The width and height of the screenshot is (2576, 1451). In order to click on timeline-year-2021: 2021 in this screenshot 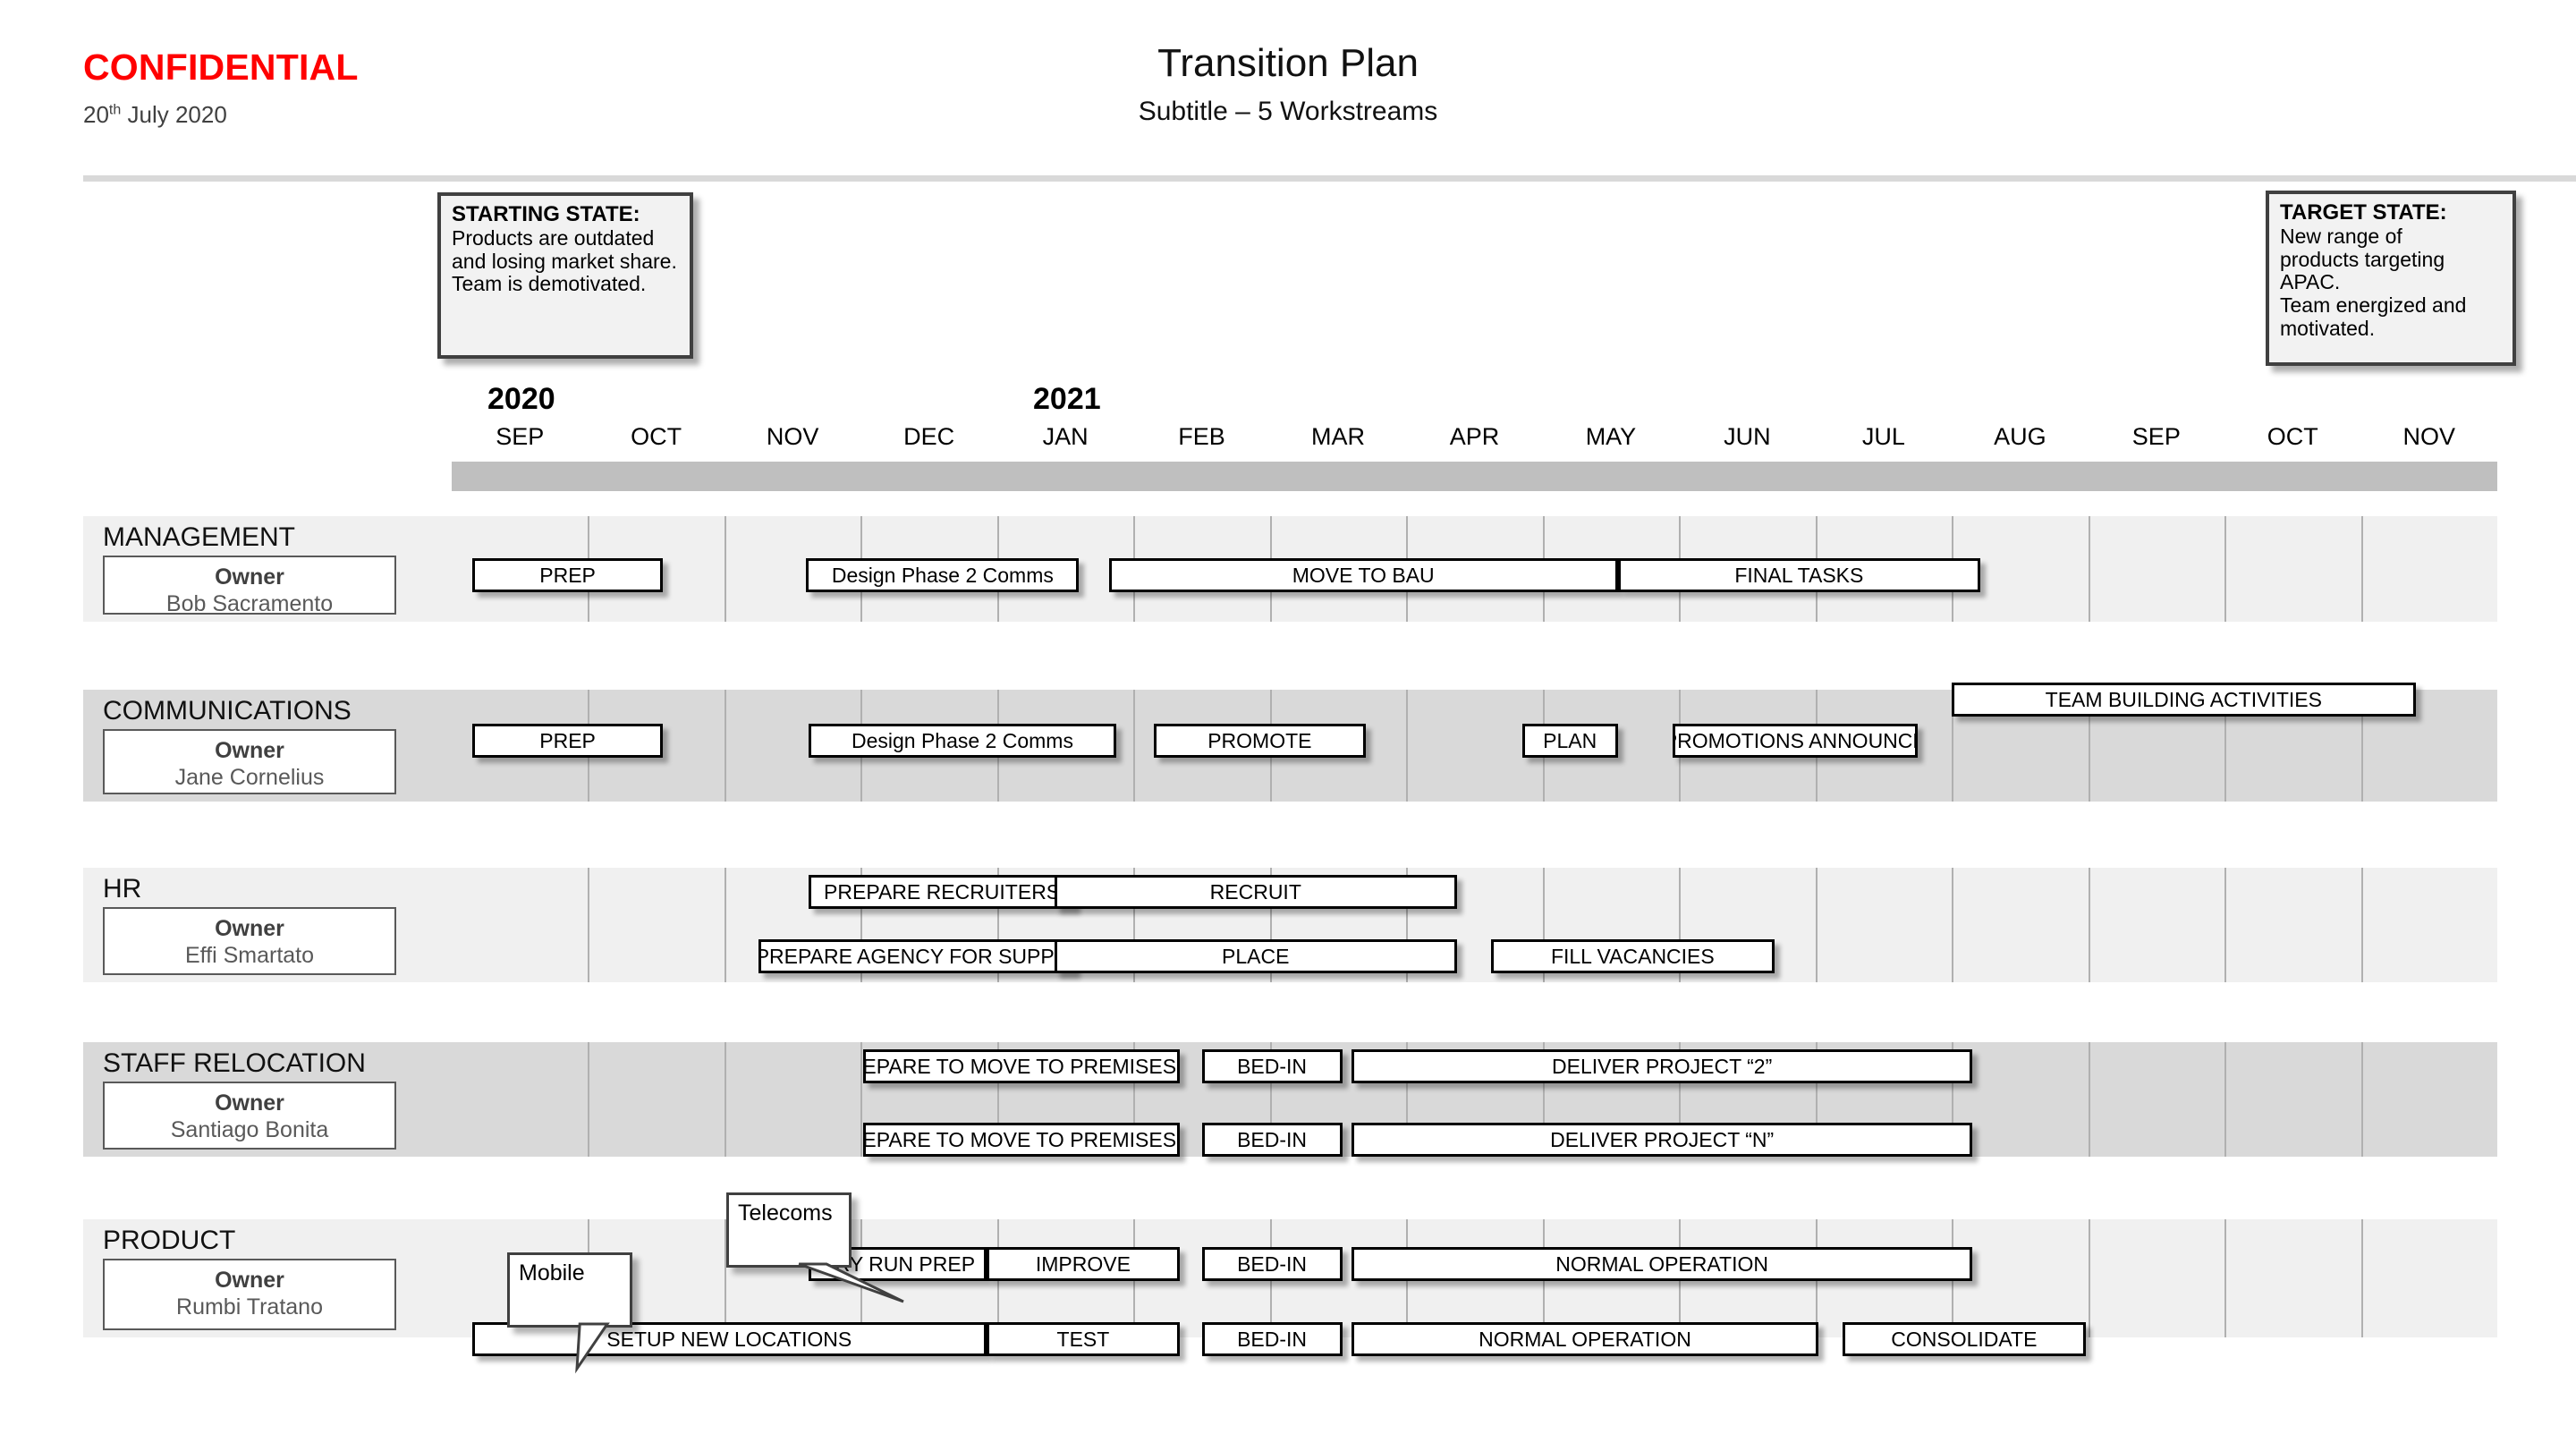, I will do `click(1067, 399)`.